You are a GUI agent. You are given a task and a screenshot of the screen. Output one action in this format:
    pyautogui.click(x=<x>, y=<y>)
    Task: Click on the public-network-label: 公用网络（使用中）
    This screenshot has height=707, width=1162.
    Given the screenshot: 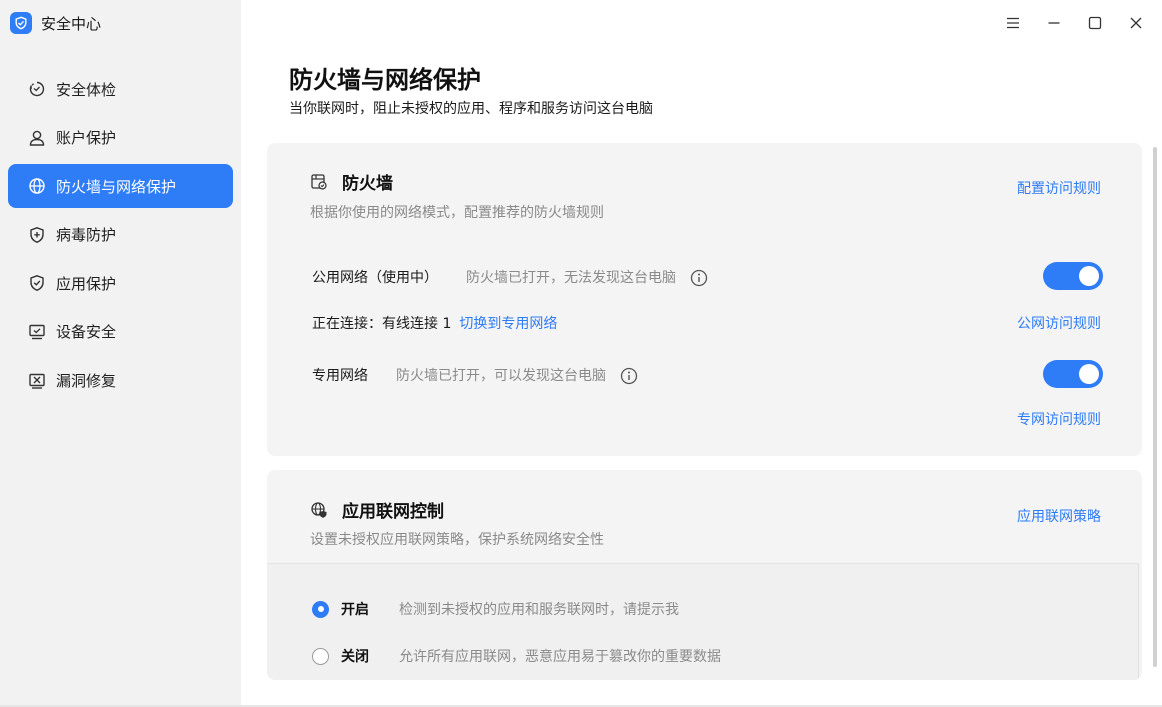 What is the action you would take?
    pyautogui.click(x=375, y=278)
    